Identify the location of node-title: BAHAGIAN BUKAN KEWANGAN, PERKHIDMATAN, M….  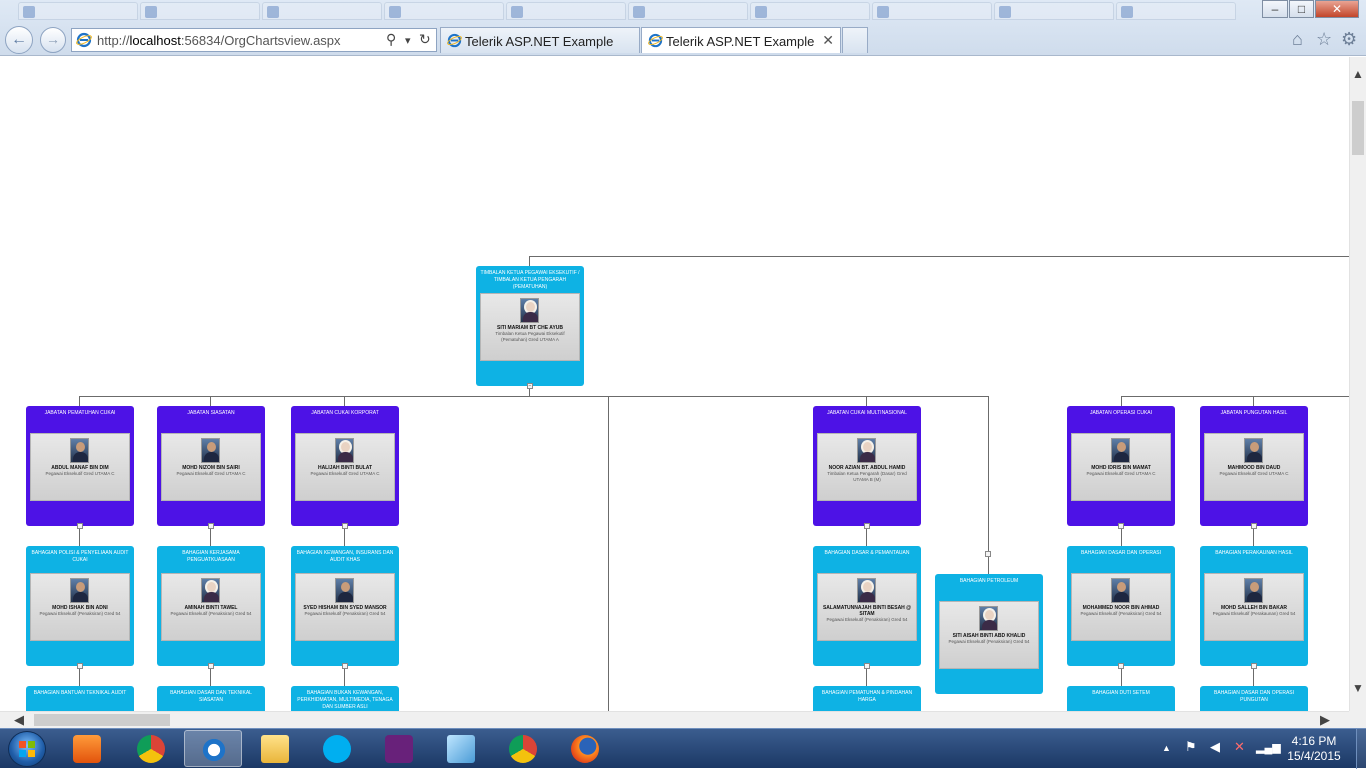
(345, 700).